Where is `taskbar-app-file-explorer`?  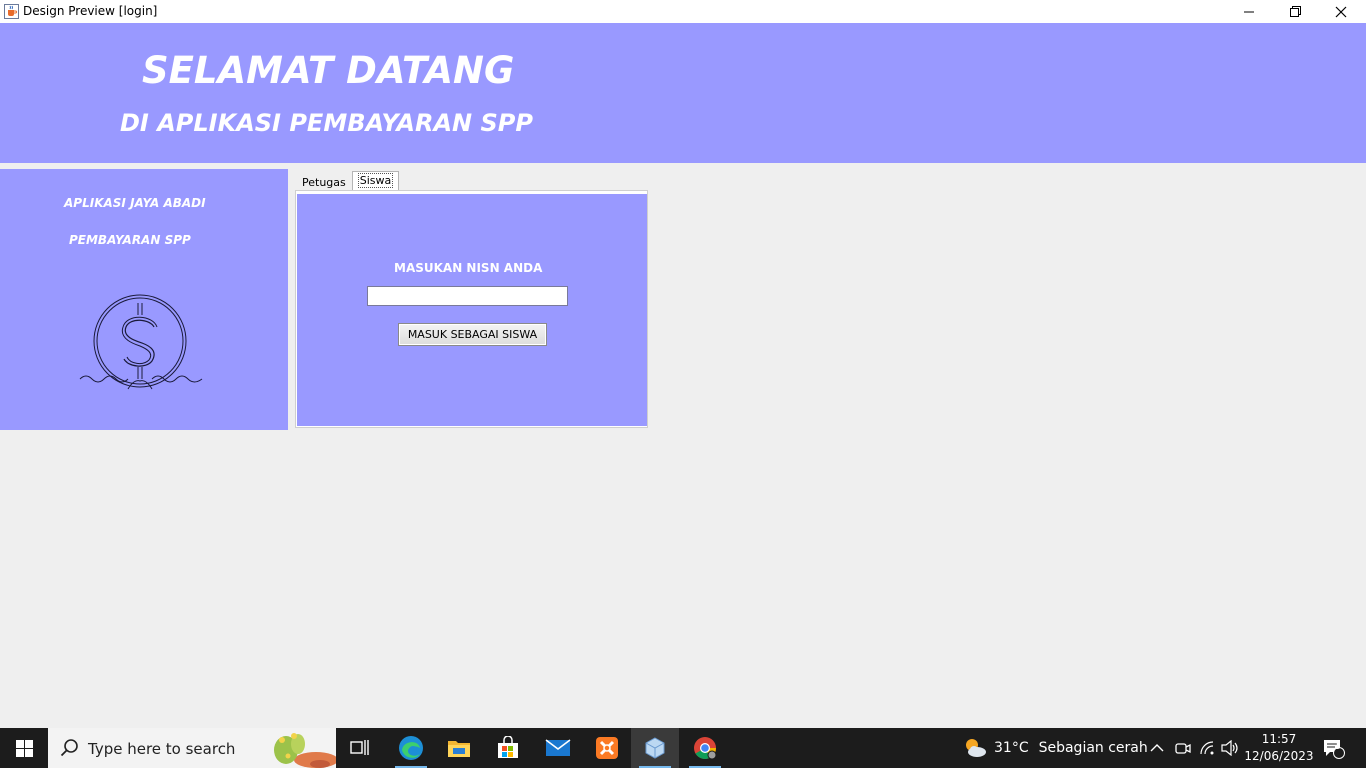
taskbar-app-file-explorer is located at coordinates (459, 748).